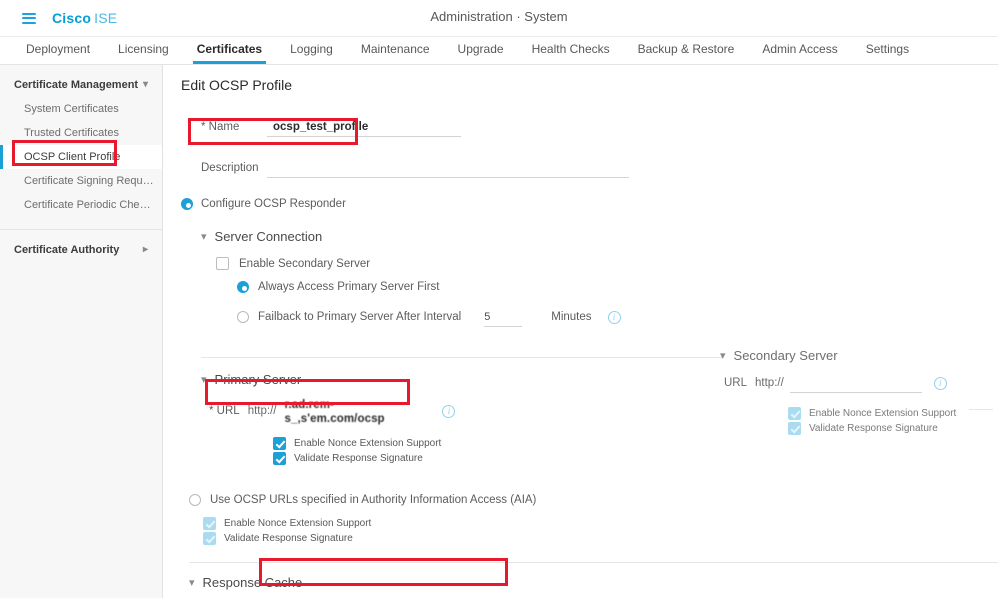  Describe the element at coordinates (305, 263) in the screenshot. I see `enable-secondary-server-label: Enable Secondary Server` at that location.